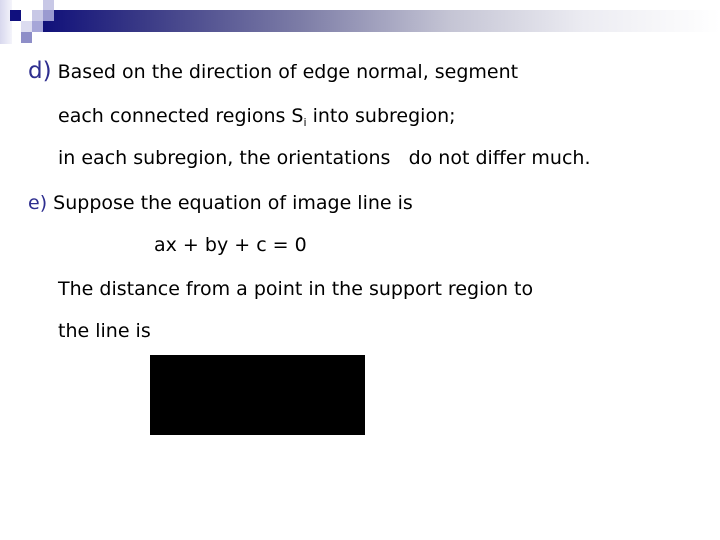 The height and width of the screenshot is (540, 720). Describe the element at coordinates (381, 116) in the screenshot. I see `text-after-subscript: into subregion;` at that location.